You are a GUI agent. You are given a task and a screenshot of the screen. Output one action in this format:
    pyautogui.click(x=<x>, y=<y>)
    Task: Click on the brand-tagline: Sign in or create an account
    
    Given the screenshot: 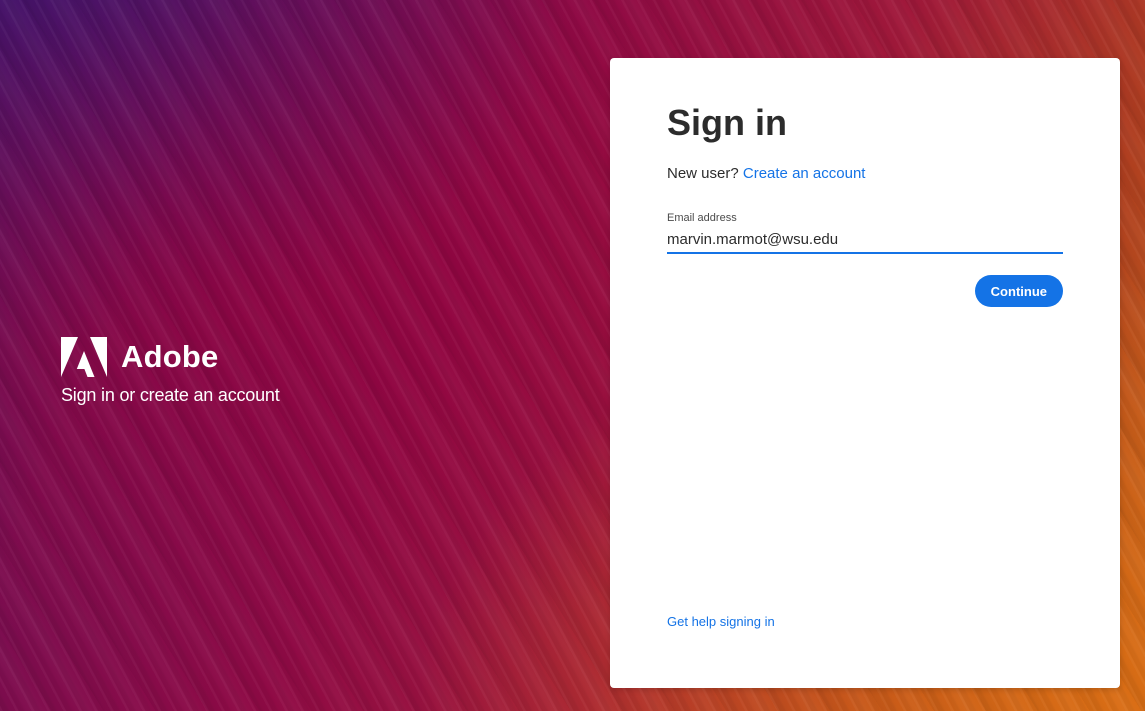 What is the action you would take?
    pyautogui.click(x=170, y=395)
    